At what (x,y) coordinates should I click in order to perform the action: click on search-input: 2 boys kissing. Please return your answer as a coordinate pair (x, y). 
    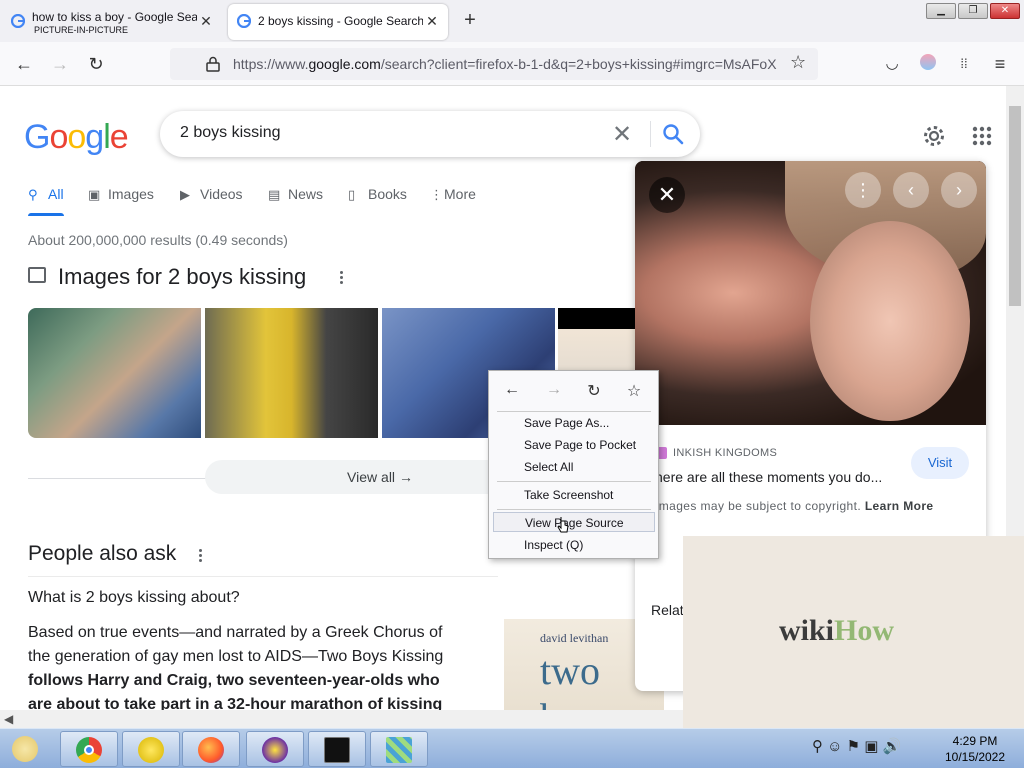
    Looking at the image, I should click on (230, 133).